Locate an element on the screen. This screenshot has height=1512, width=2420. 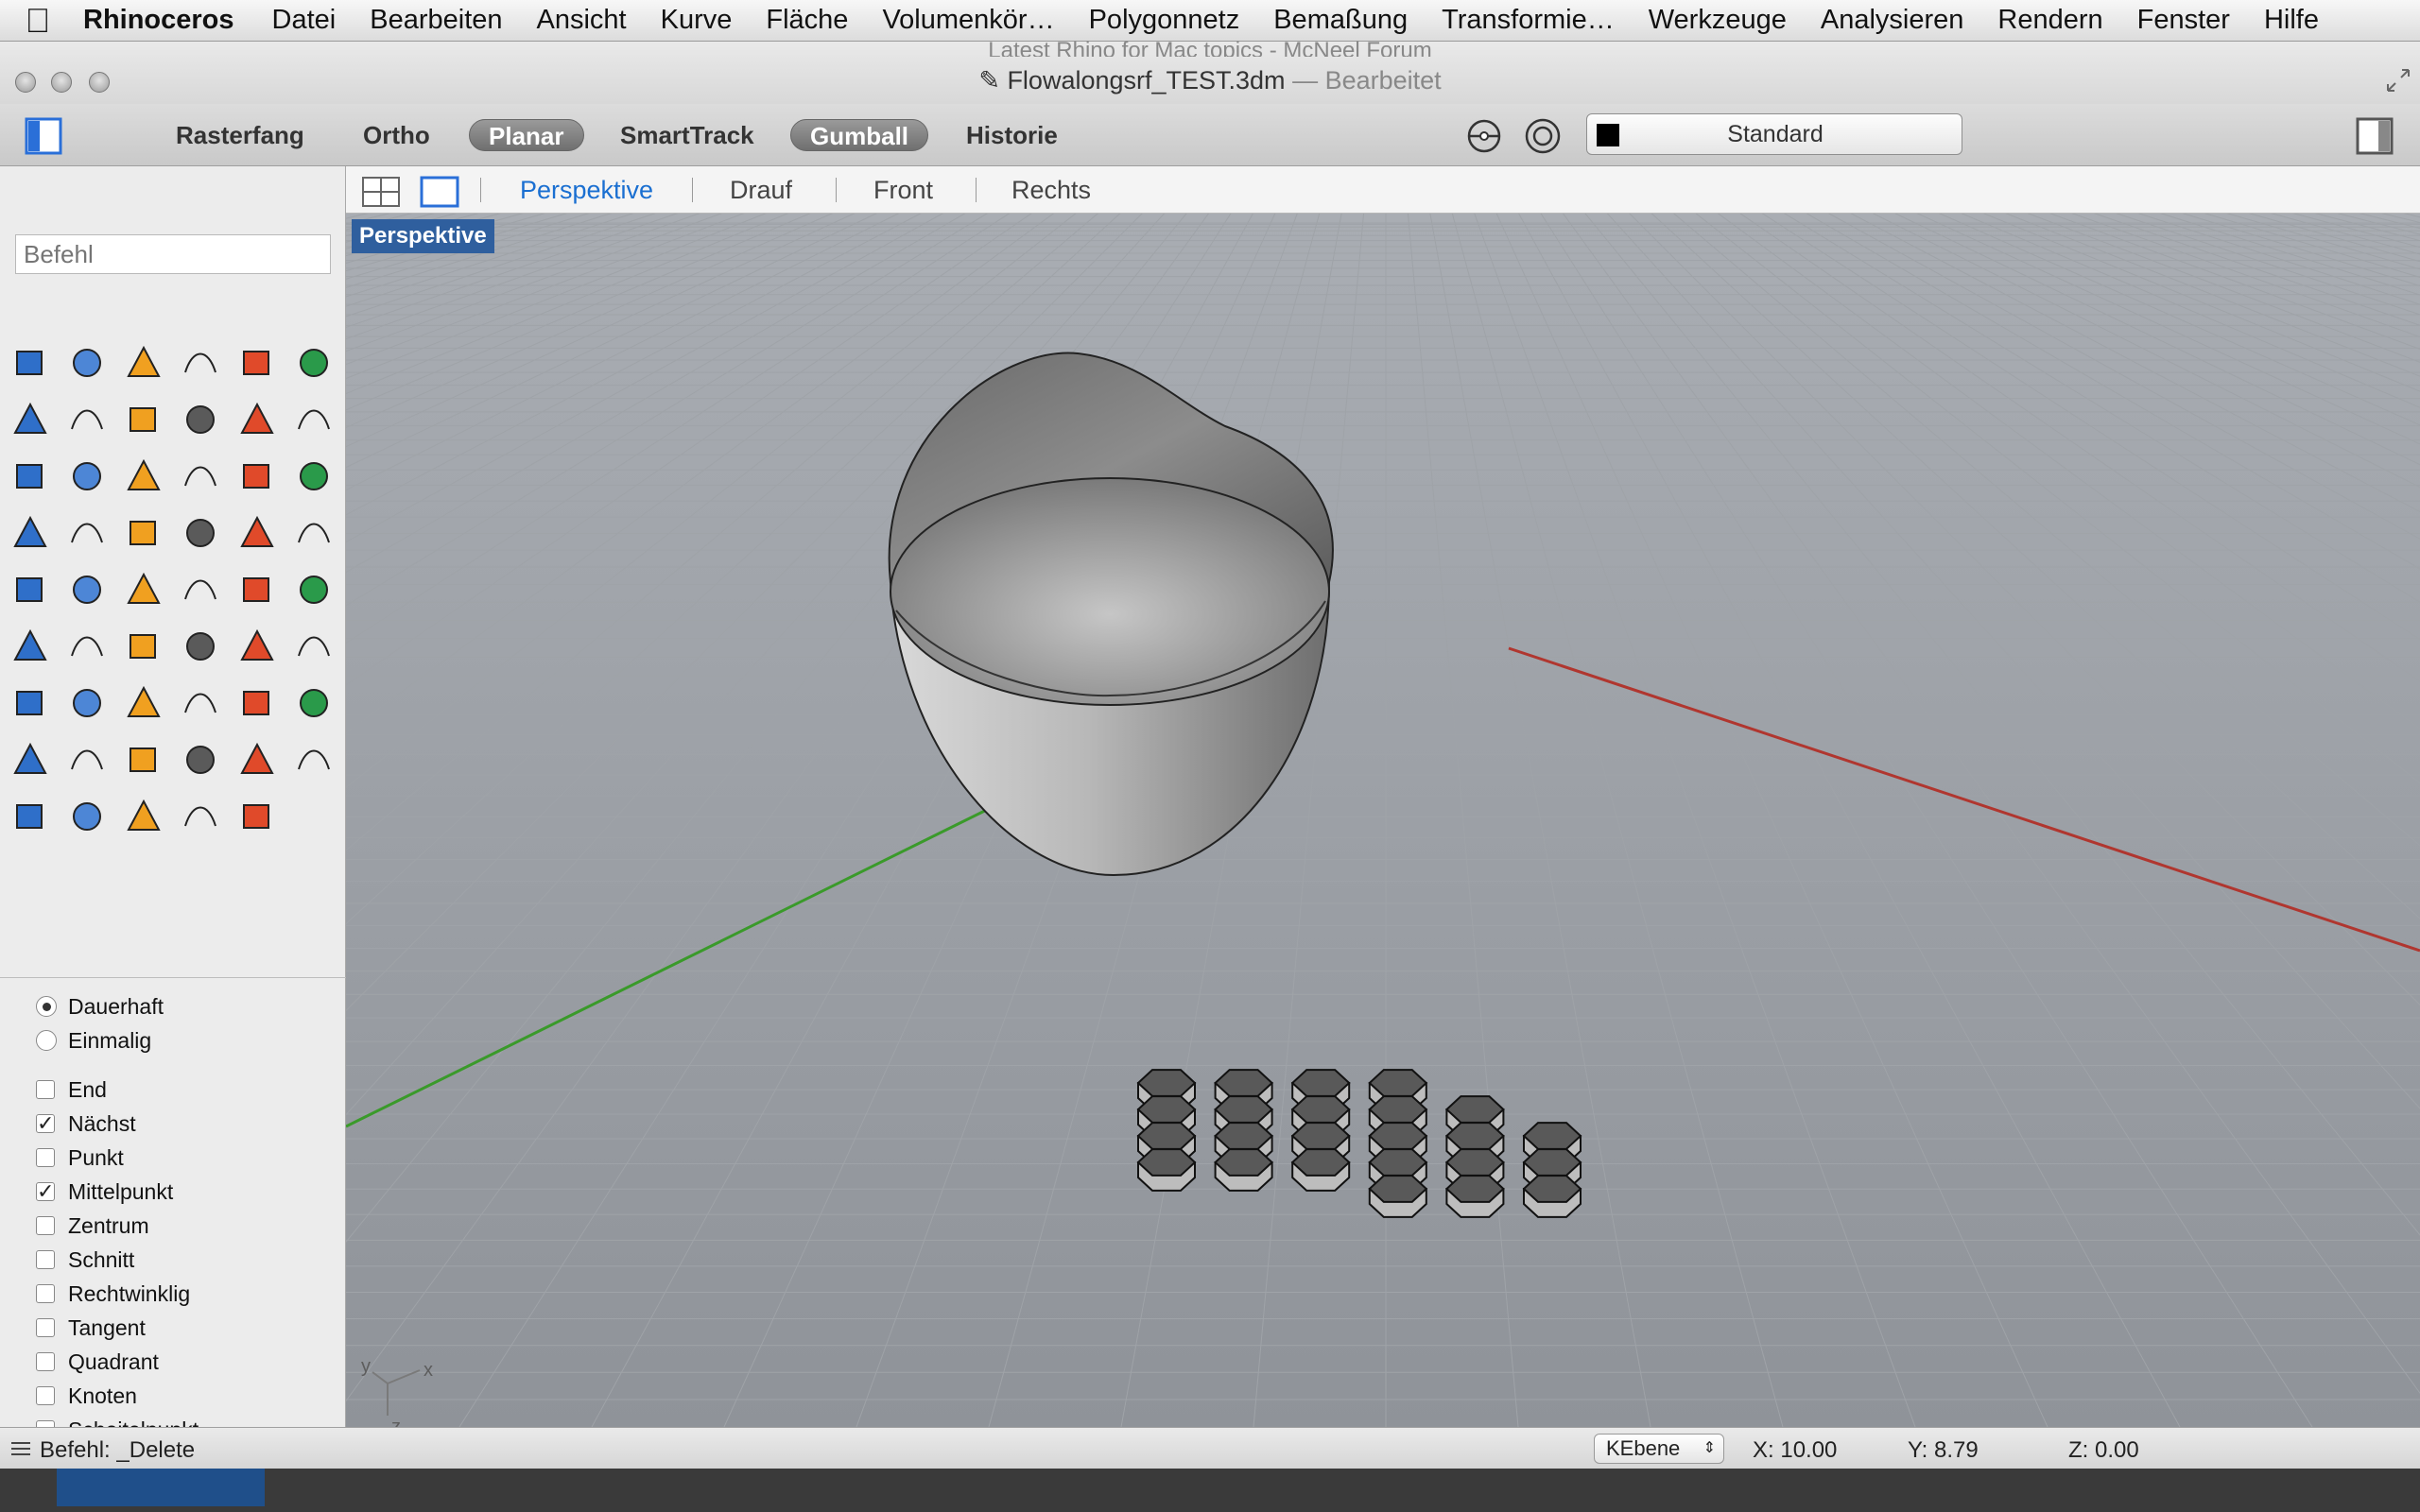
mirror-icon is located at coordinates (143, 646).